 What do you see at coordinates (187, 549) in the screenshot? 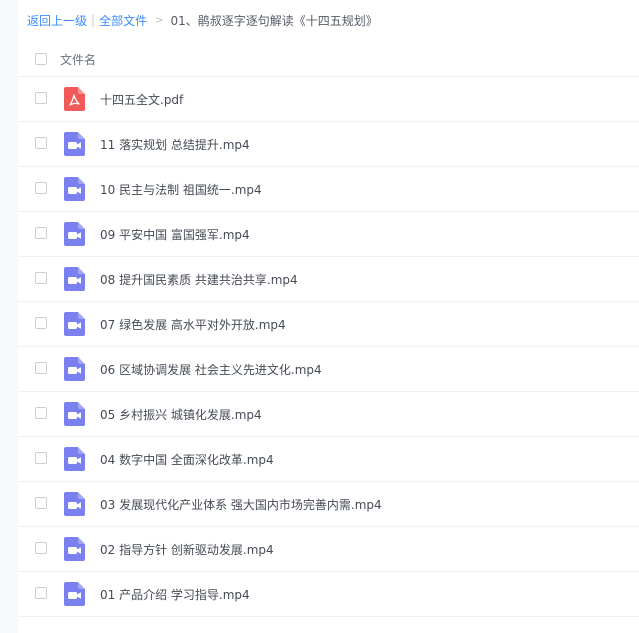
I see `file-name: 02 指导方针 创新驱动发展.mp4` at bounding box center [187, 549].